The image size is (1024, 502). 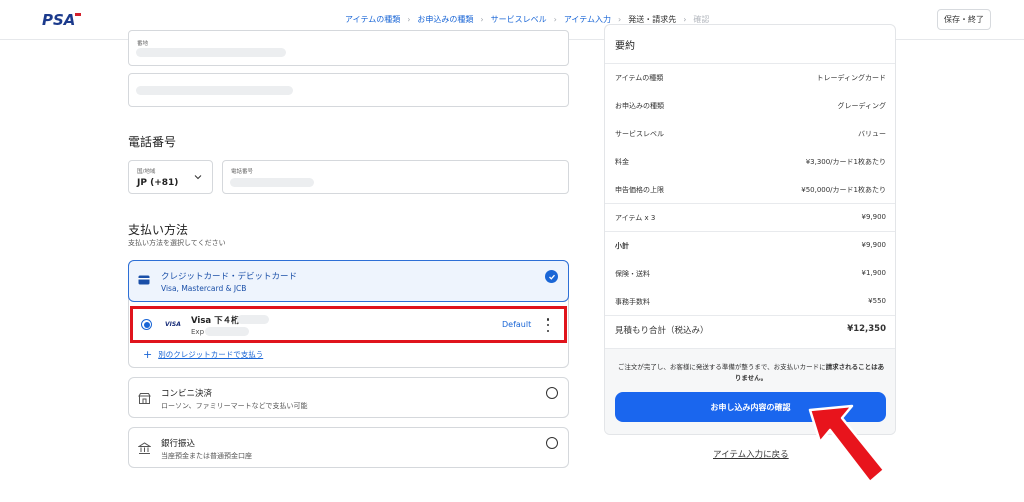 What do you see at coordinates (519, 19) in the screenshot?
I see `step-service-level: サービスレベル` at bounding box center [519, 19].